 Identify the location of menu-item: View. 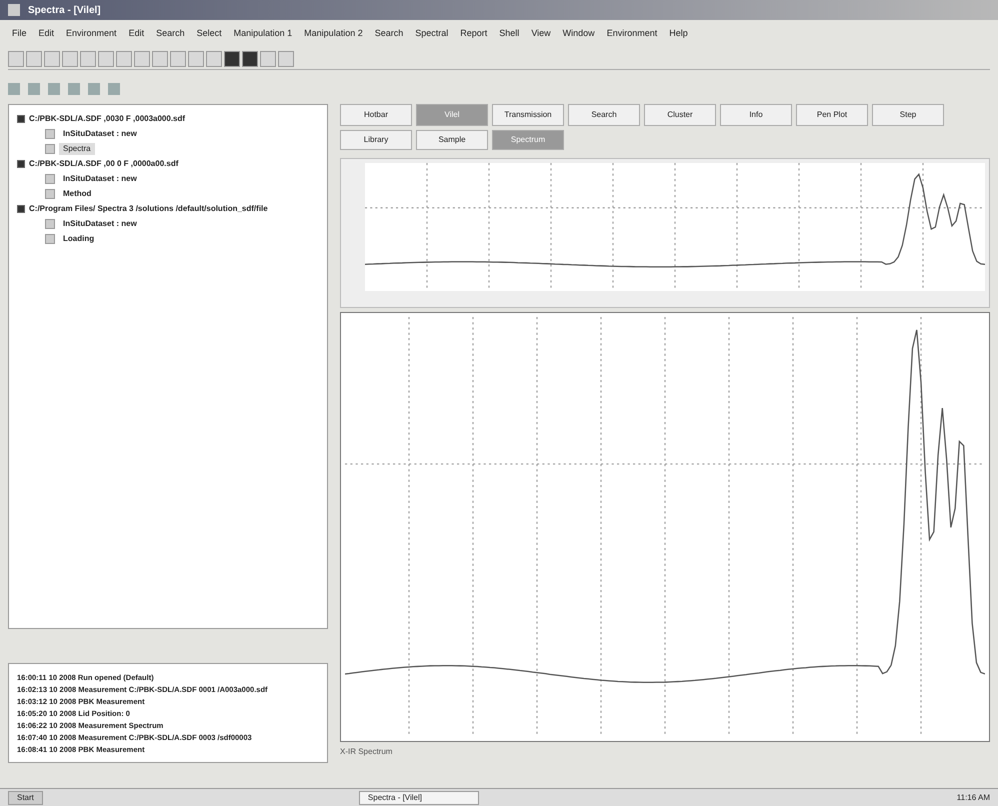
(541, 34).